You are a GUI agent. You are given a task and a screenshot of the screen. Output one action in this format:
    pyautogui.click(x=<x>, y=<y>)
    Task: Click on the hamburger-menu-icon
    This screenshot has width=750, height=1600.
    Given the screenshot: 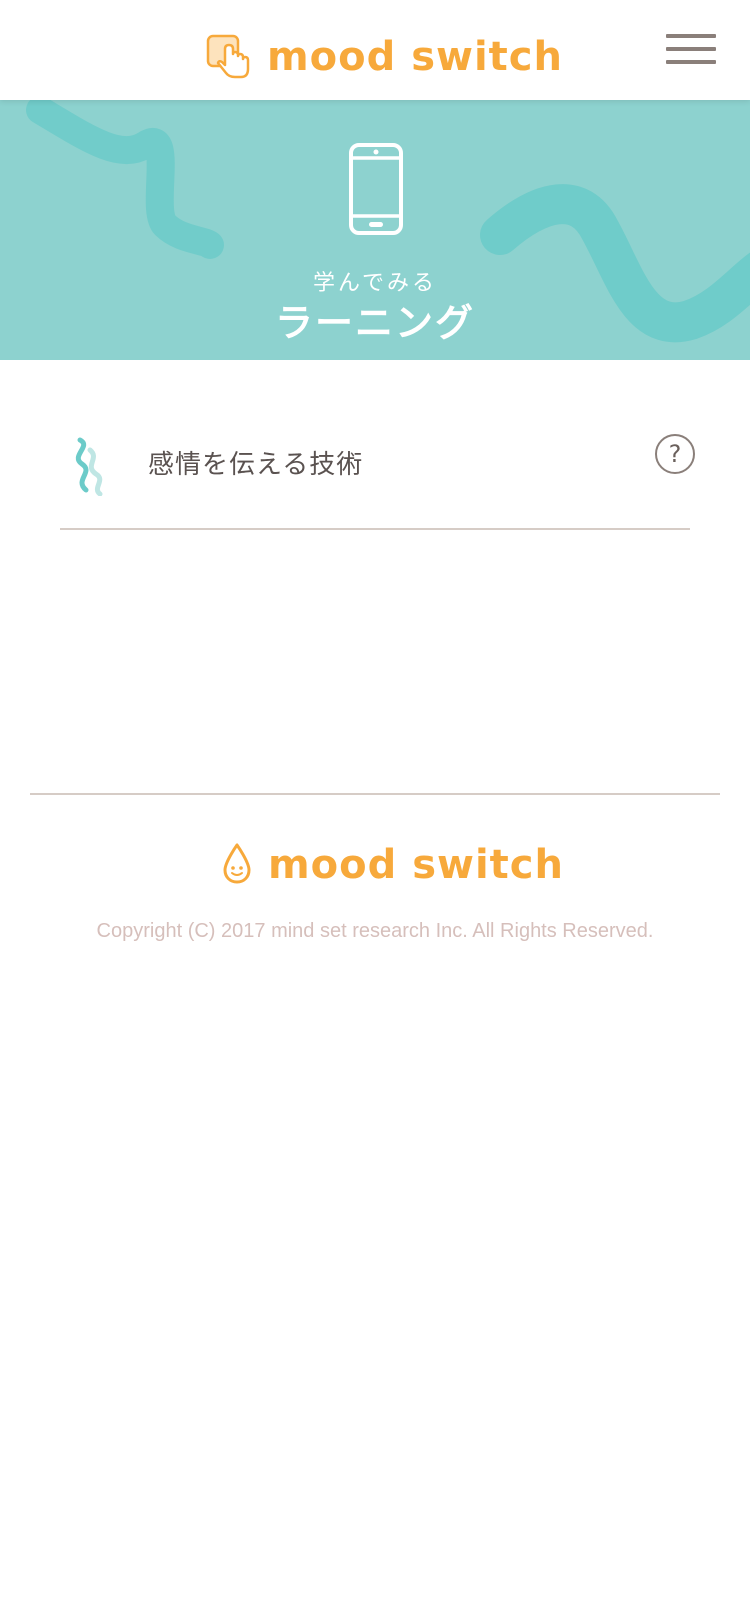 What is the action you would take?
    pyautogui.click(x=693, y=49)
    